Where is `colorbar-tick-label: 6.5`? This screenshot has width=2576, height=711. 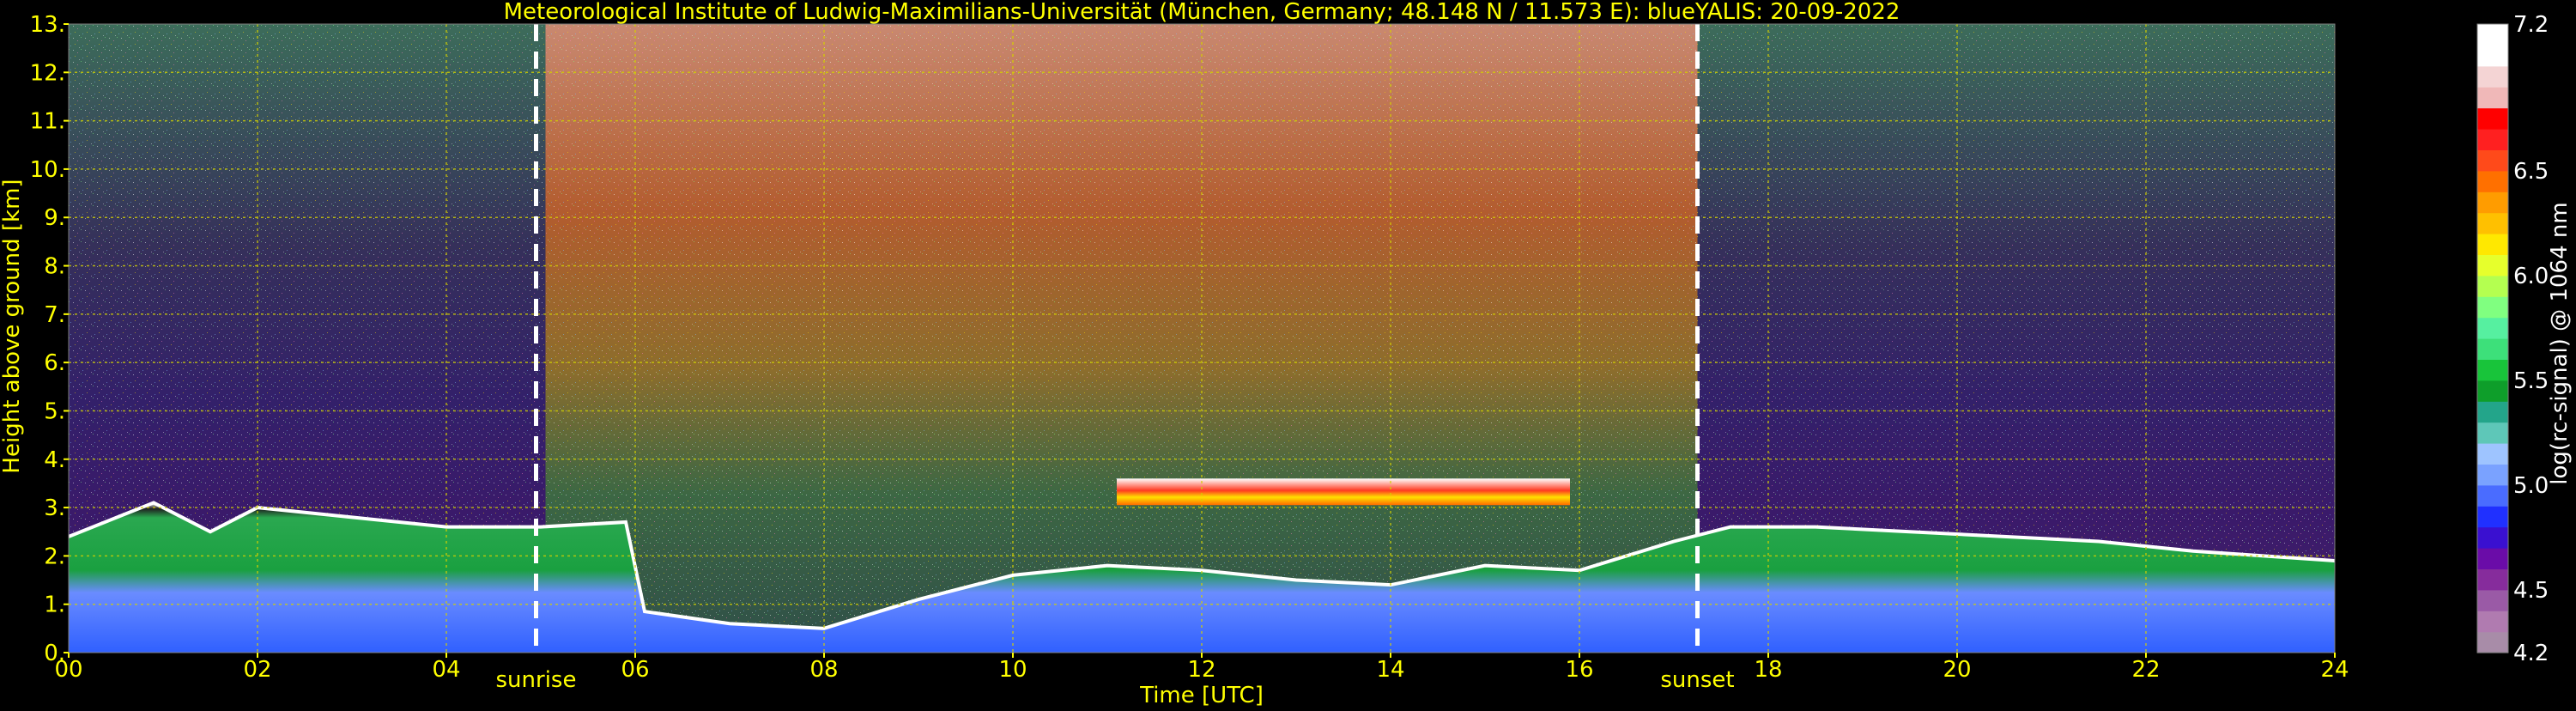
colorbar-tick-label: 6.5 is located at coordinates (2531, 172).